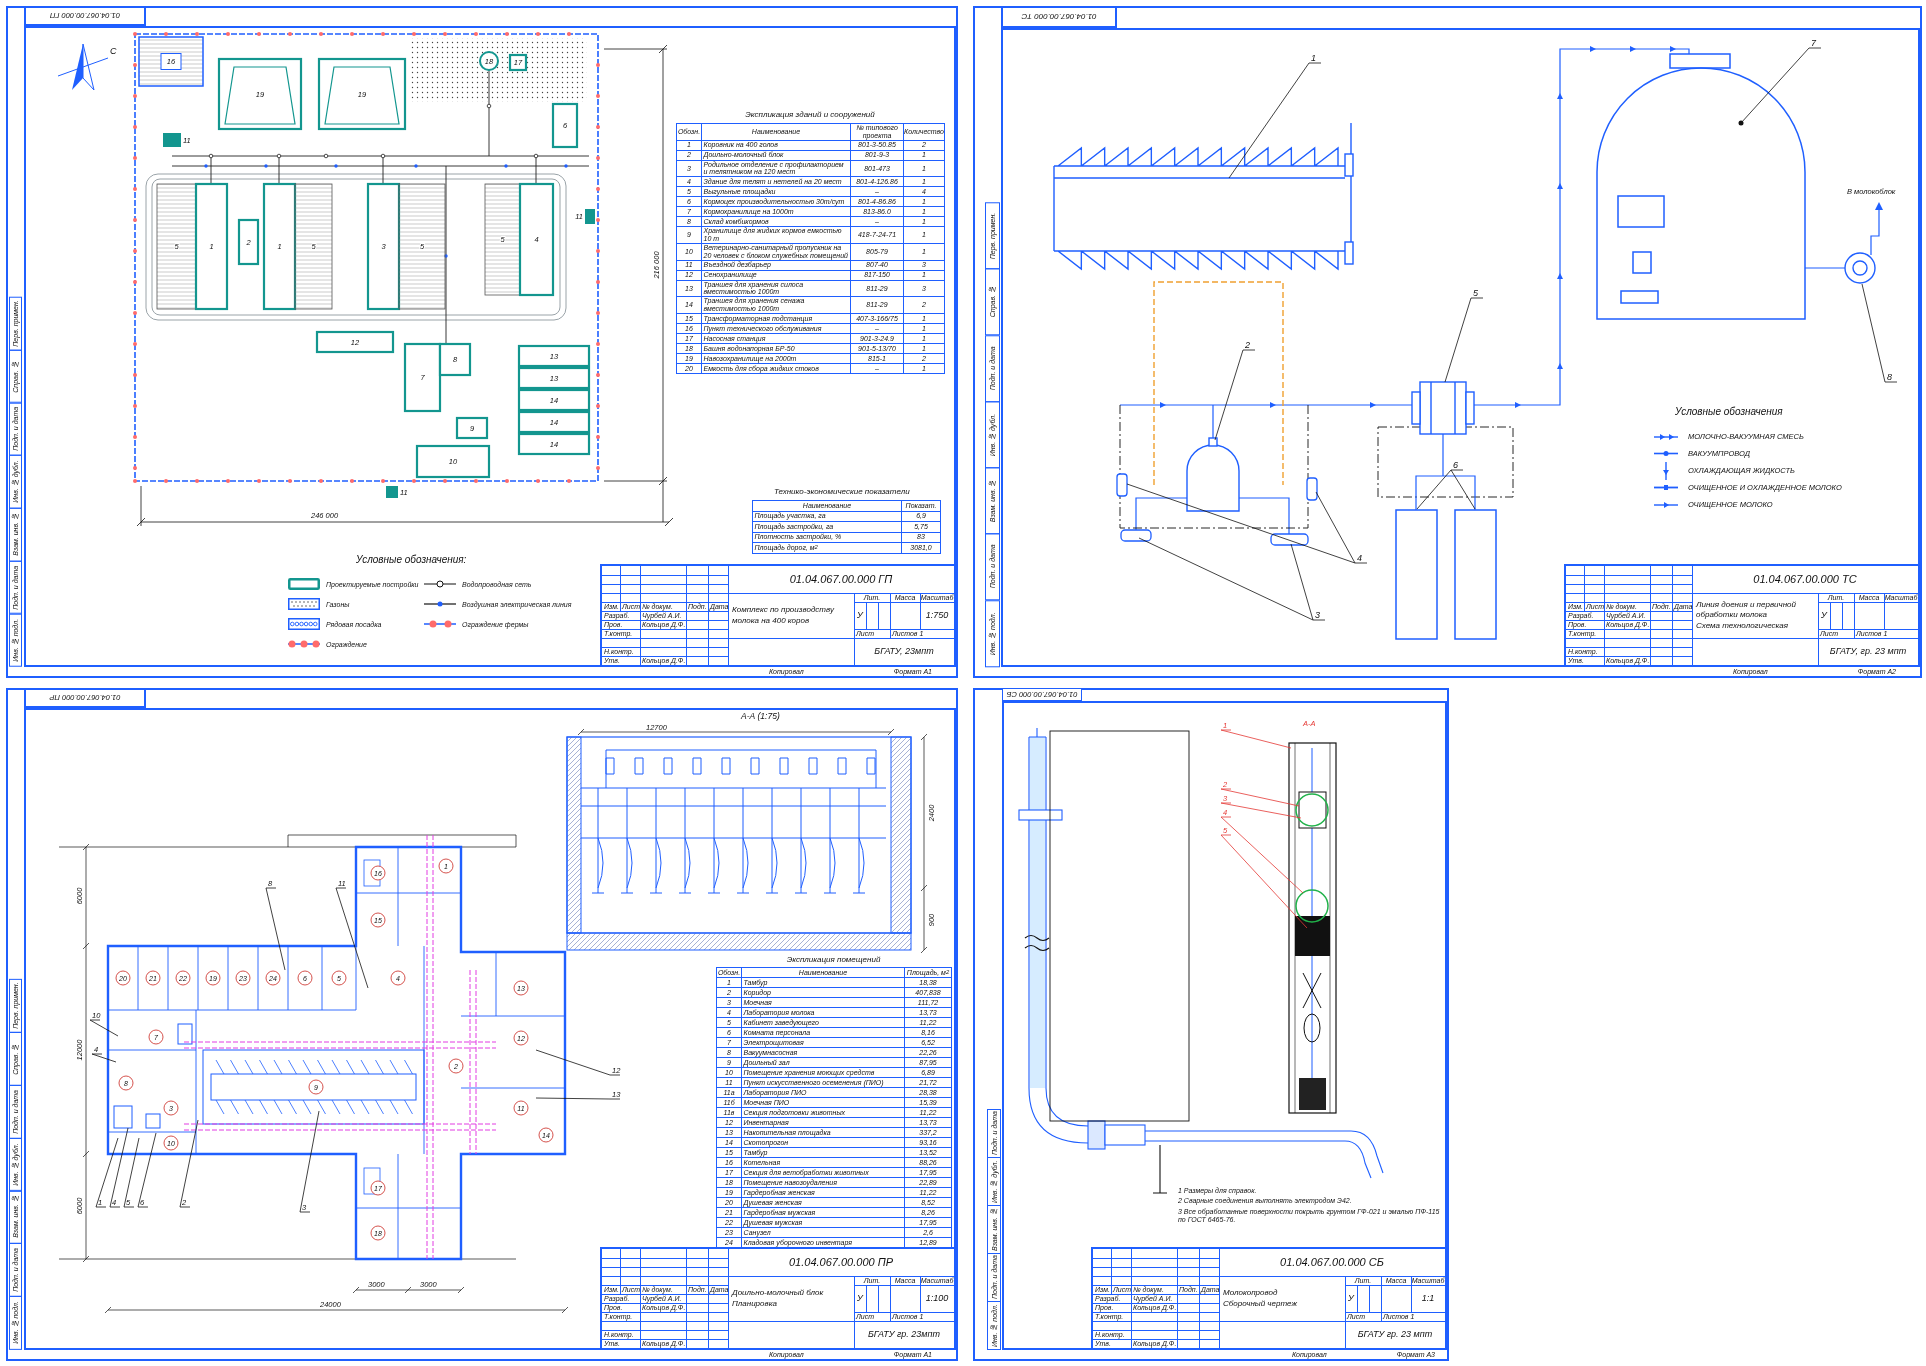 This screenshot has width=1926, height=1366. I want to click on drawing-title: Молокопровод Сборочный чертеж, so click(1260, 1298).